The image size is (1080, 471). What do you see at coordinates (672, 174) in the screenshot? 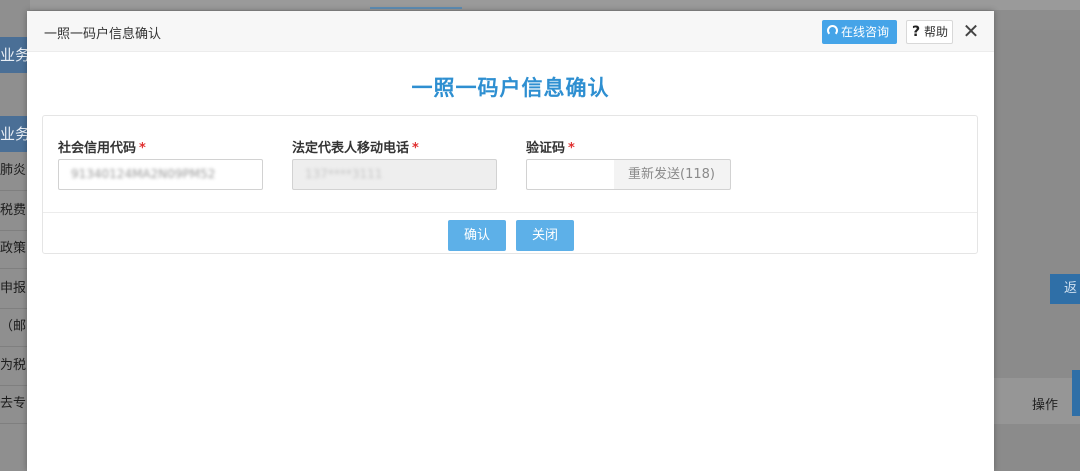
I see `resend-code-button: 重新发送(118)` at bounding box center [672, 174].